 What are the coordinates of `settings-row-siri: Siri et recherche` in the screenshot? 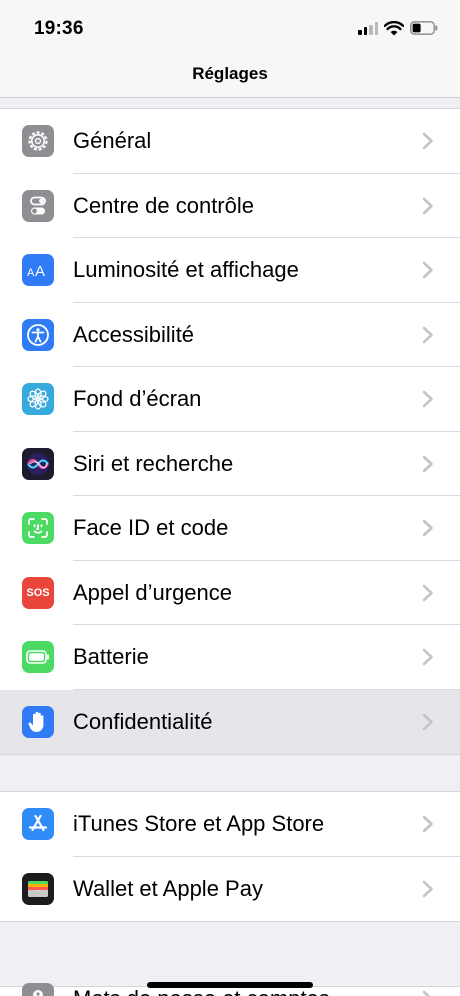 It's located at (230, 464).